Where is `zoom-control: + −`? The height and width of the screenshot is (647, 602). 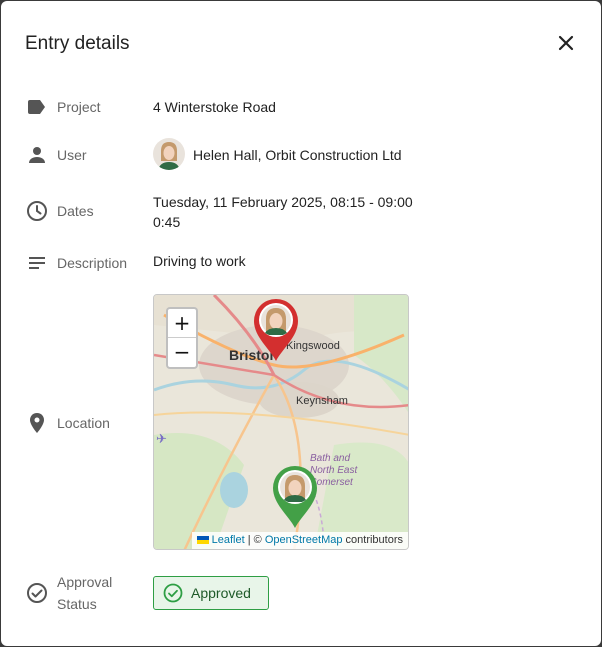
zoom-control: + − is located at coordinates (182, 338).